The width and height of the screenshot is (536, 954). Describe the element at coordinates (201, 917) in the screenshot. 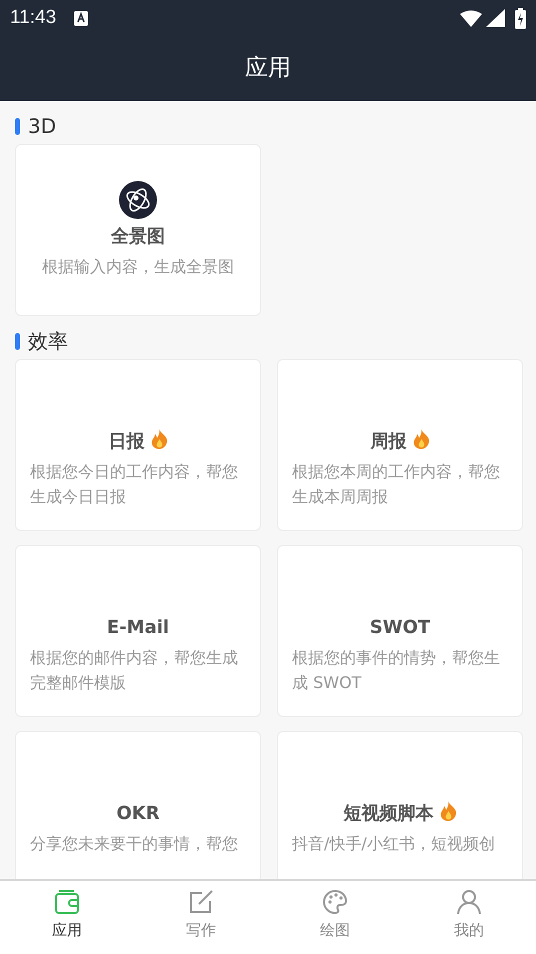

I see `tab-item: 写作` at that location.